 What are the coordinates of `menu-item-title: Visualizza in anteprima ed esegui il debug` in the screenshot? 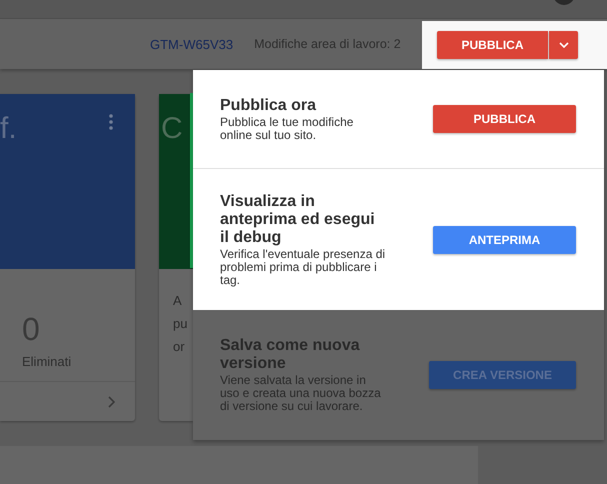 It's located at (298, 219).